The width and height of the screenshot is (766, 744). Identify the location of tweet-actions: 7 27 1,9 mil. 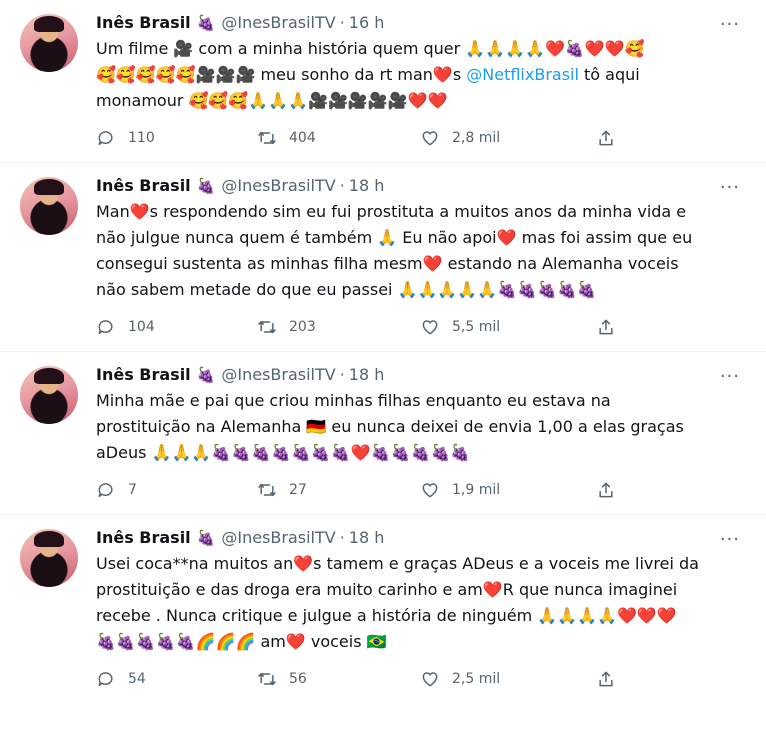
(423, 490).